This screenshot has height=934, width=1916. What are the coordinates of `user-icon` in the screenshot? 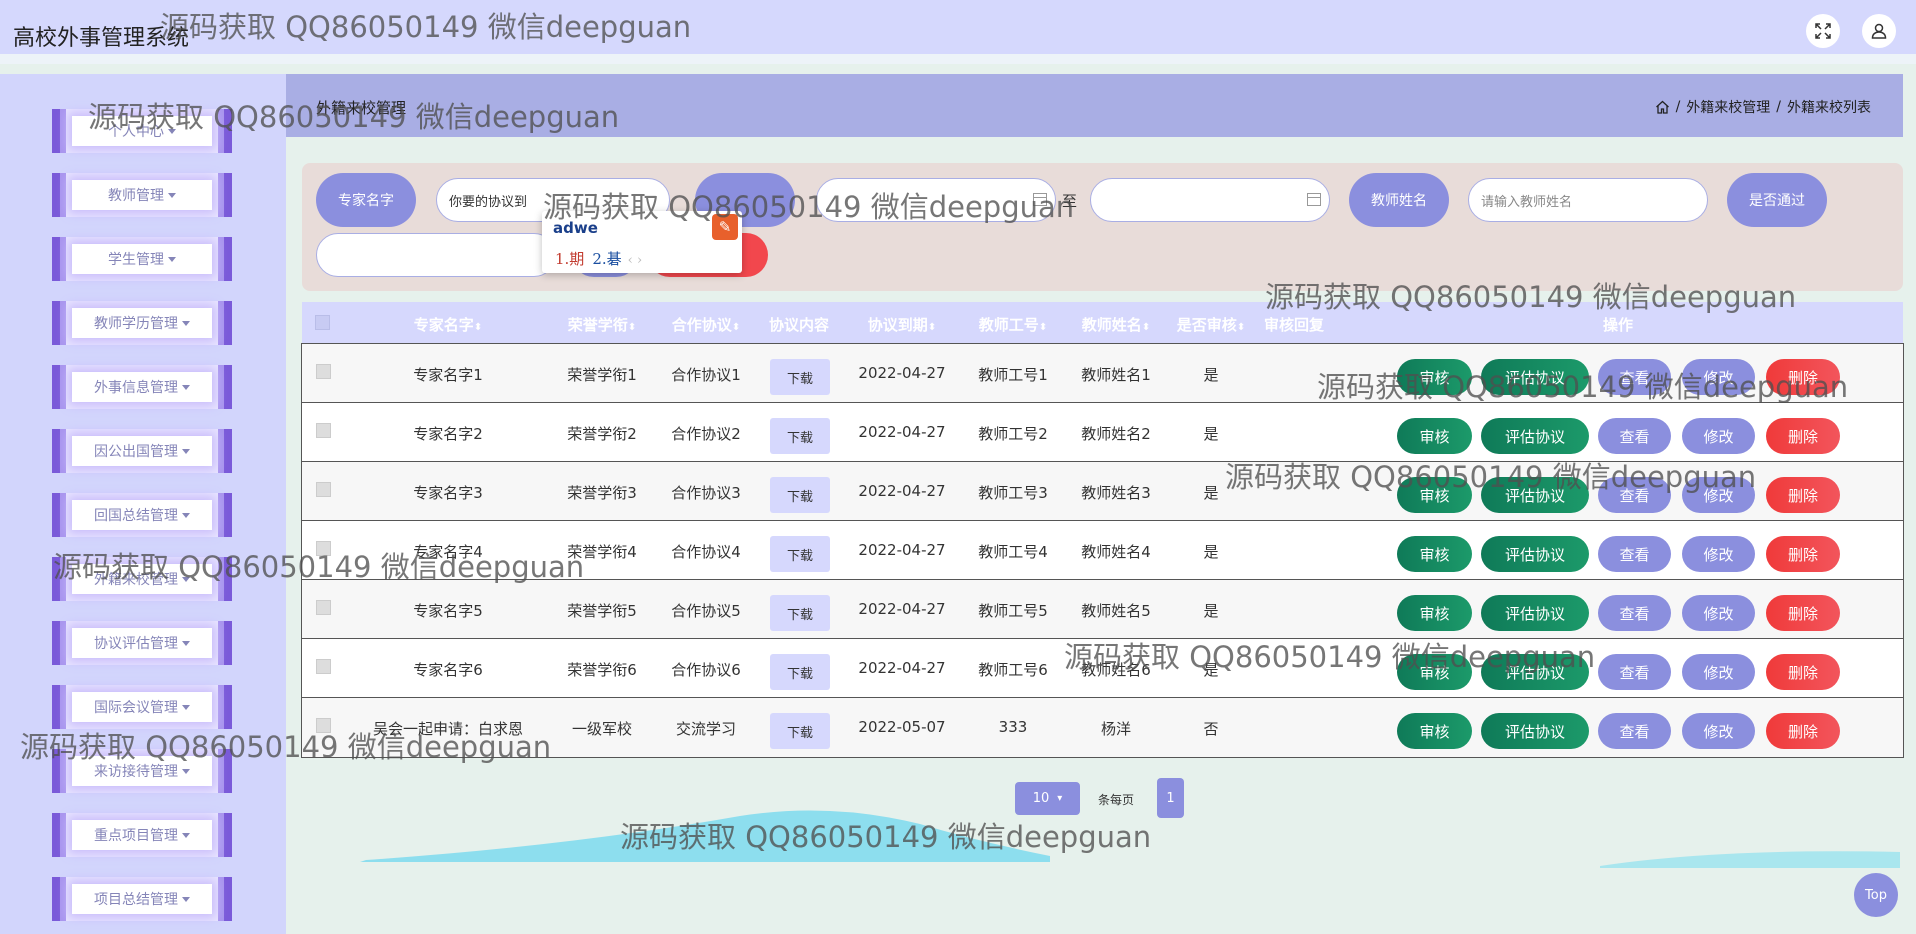 It's located at (1879, 31).